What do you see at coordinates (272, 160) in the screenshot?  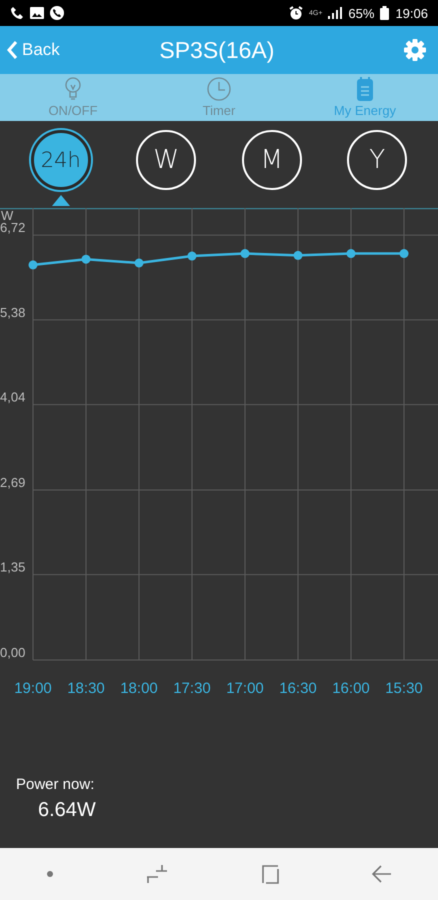 I see `period-button: M` at bounding box center [272, 160].